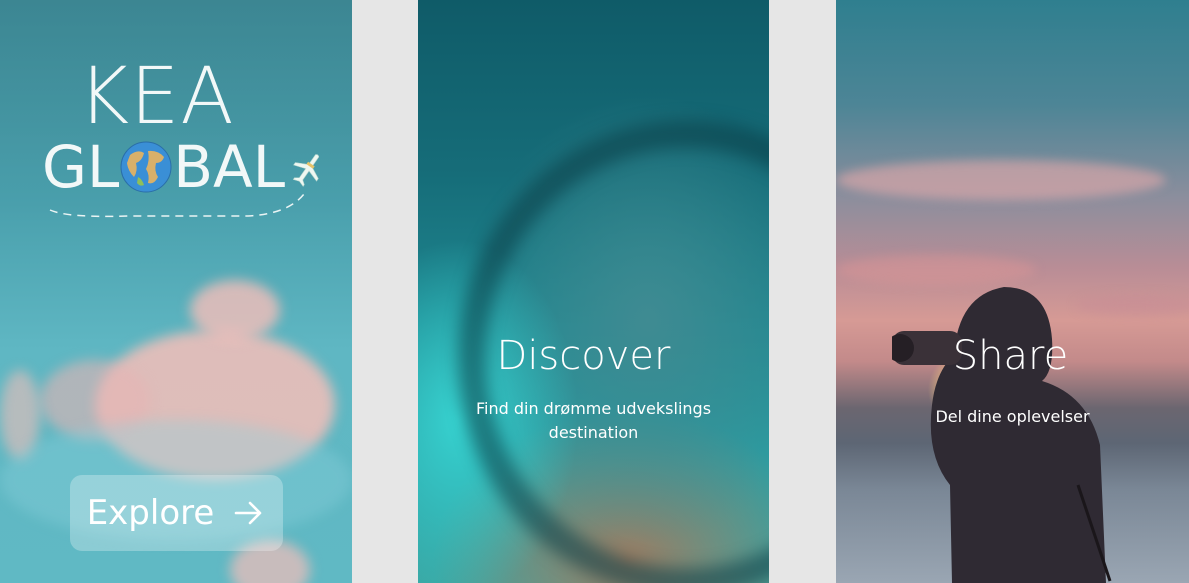 This screenshot has width=1189, height=583. I want to click on photographer-silhouette, so click(1002, 435).